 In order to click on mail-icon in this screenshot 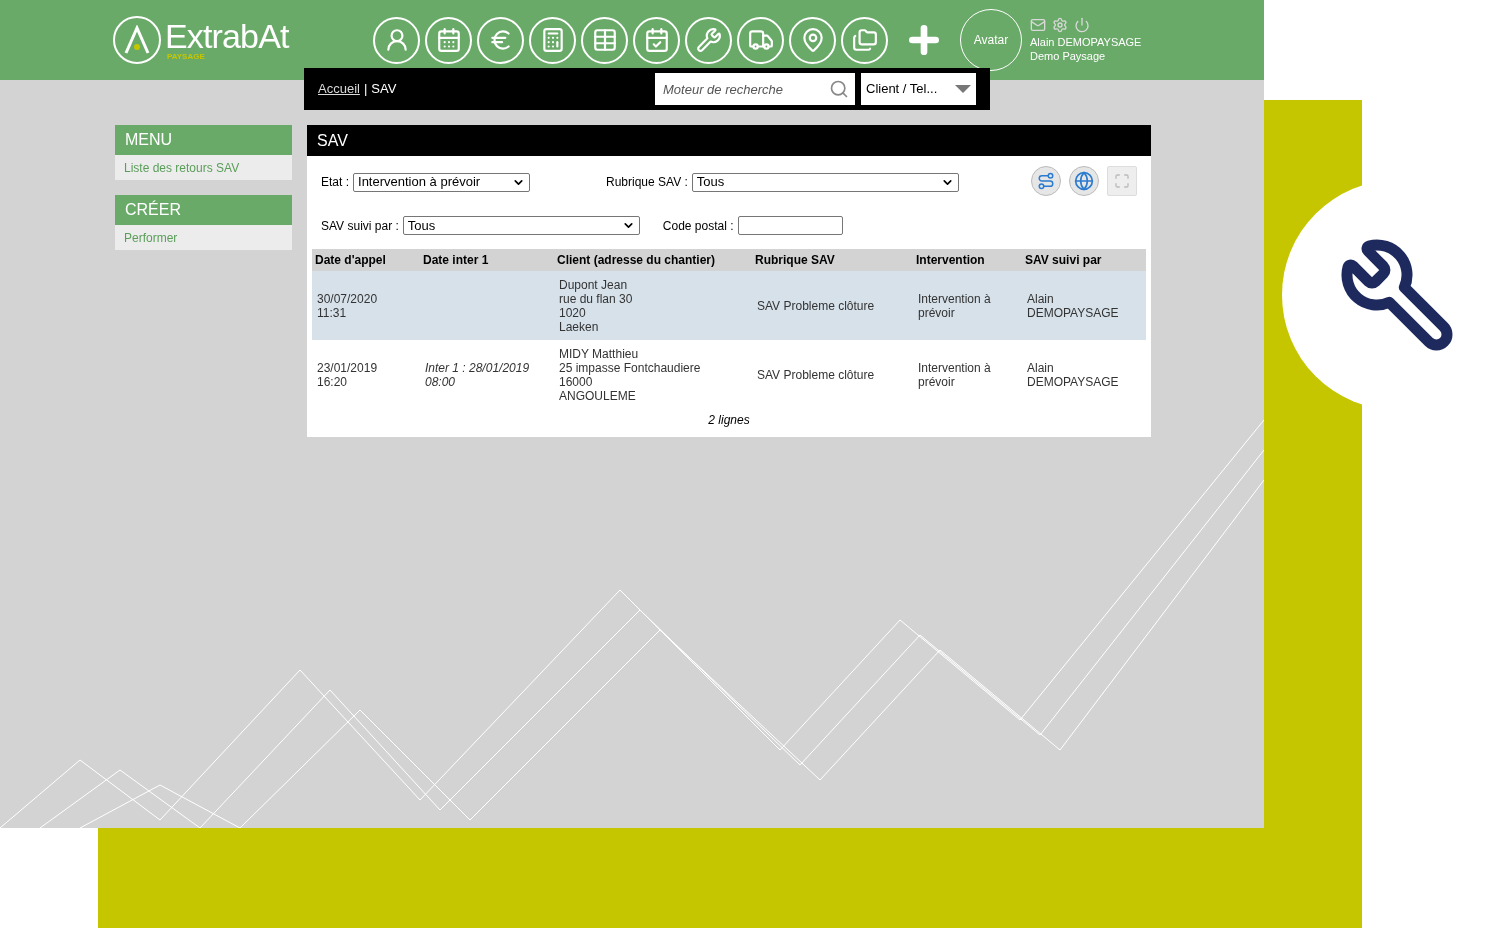, I will do `click(1038, 25)`.